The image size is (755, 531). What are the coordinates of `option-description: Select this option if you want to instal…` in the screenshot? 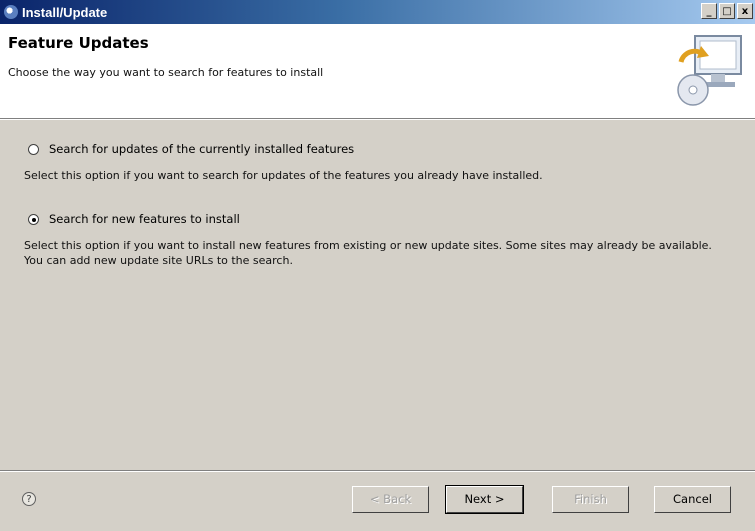 It's located at (368, 253).